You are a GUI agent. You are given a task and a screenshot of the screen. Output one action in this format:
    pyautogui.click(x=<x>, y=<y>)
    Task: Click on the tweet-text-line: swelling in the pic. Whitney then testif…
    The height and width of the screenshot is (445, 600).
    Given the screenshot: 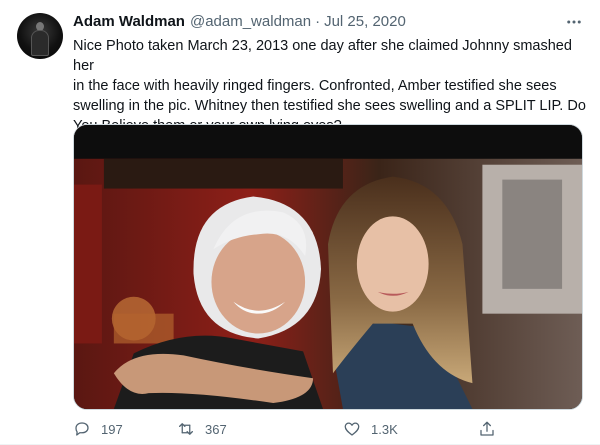 What is the action you would take?
    pyautogui.click(x=329, y=106)
    